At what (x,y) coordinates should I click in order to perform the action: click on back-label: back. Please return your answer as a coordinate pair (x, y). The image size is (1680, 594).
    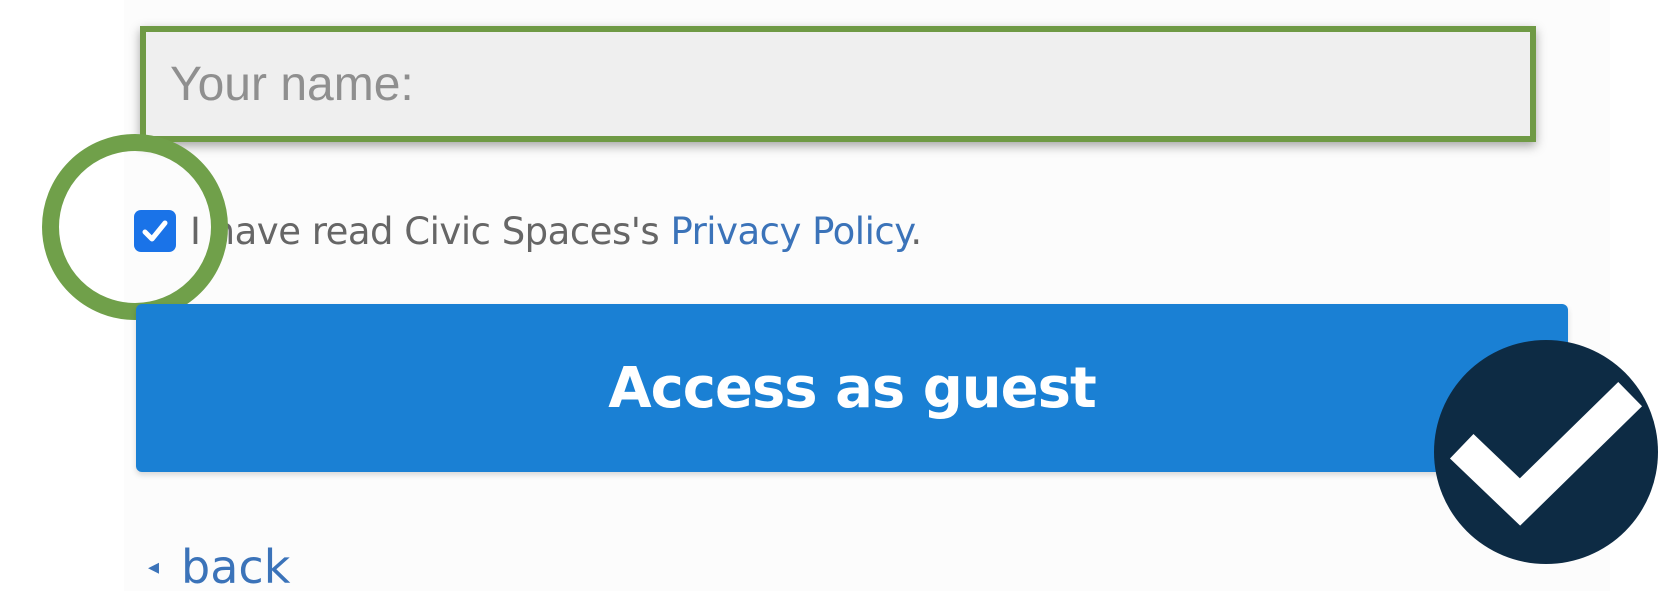
    Looking at the image, I should click on (236, 567).